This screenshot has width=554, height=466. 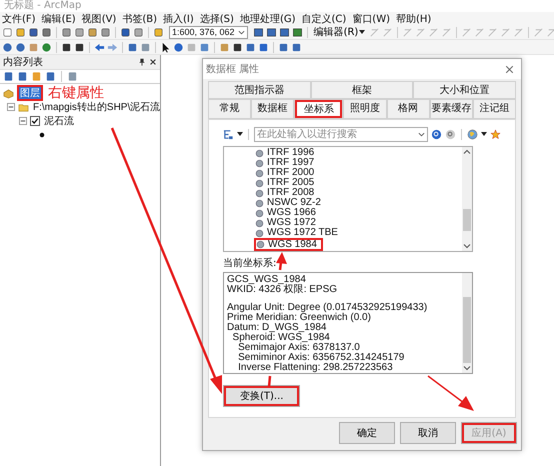 What do you see at coordinates (319, 109) in the screenshot?
I see `tab: 坐标系` at bounding box center [319, 109].